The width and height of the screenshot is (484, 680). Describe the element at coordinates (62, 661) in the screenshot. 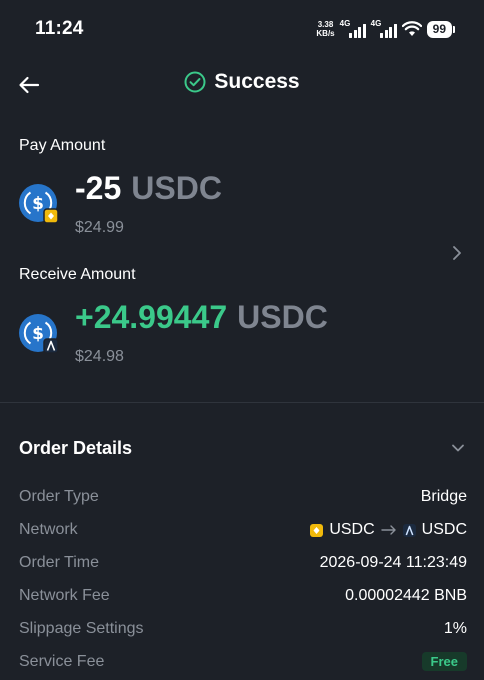

I see `service-fee-label: Service Fee` at that location.